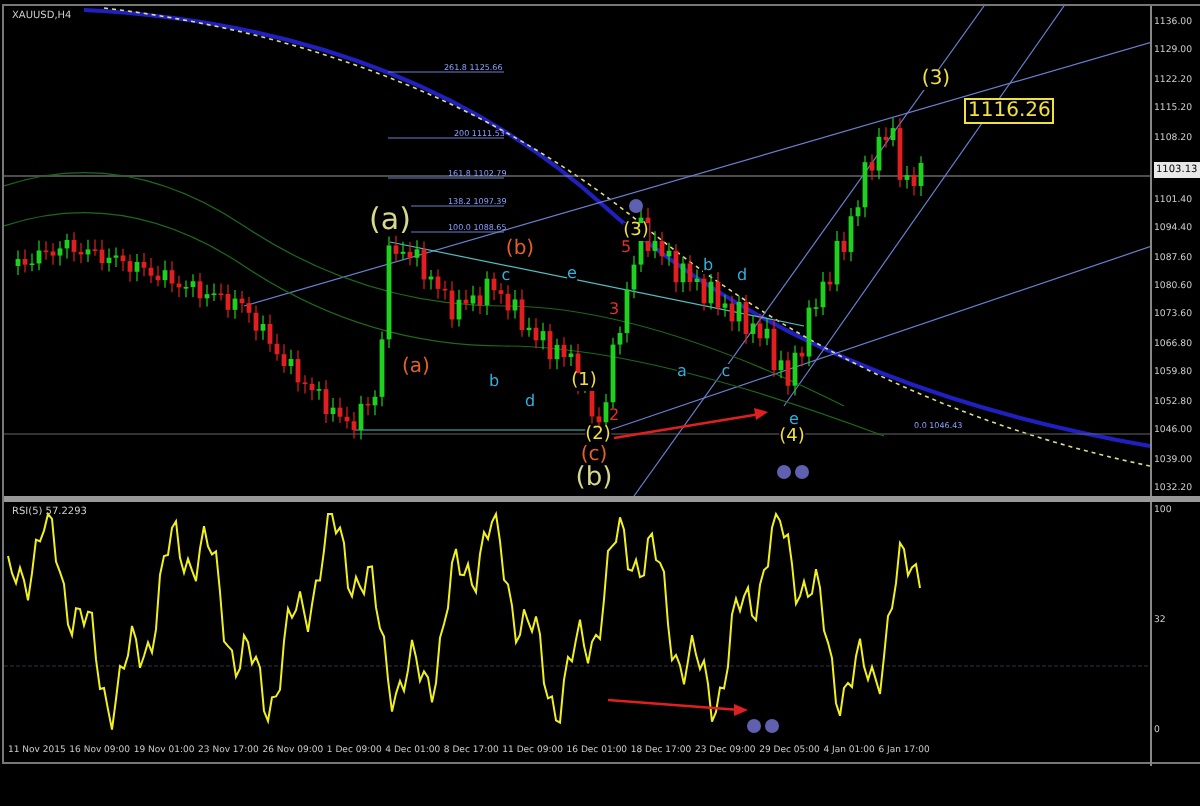 This screenshot has width=1200, height=806. Describe the element at coordinates (594, 456) in the screenshot. I see `wave-label: (c)` at that location.